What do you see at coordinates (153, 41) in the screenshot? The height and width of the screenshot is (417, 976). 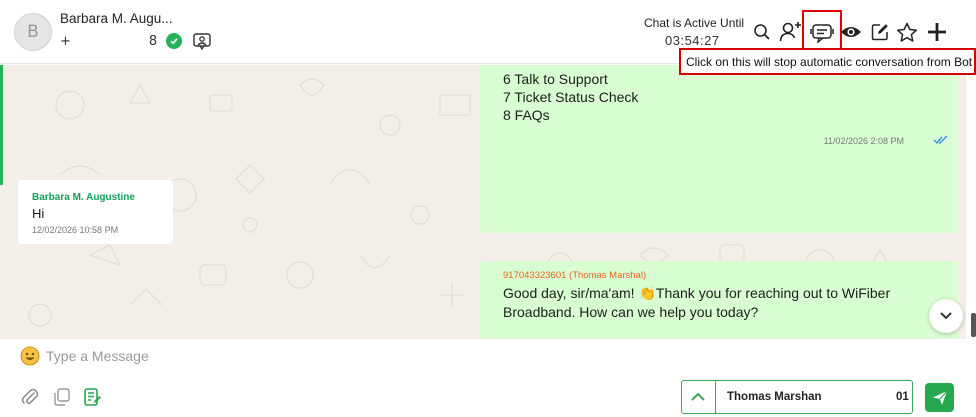 I see `phone-suffix: 8` at bounding box center [153, 41].